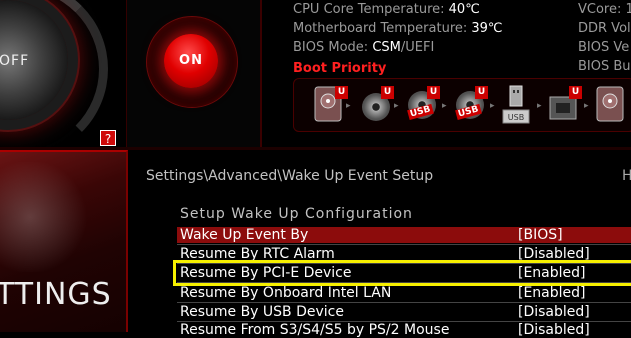 The height and width of the screenshot is (338, 631). Describe the element at coordinates (331, 47) in the screenshot. I see `bios-mode-label: BIOS Mode:` at that location.